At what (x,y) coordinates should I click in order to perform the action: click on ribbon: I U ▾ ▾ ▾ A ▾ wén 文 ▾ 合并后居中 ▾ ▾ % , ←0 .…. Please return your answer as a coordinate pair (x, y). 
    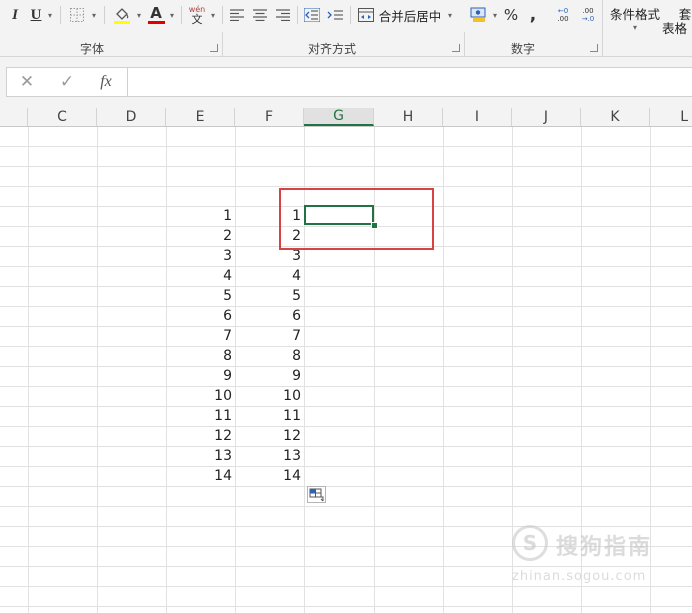
    Looking at the image, I should click on (346, 28).